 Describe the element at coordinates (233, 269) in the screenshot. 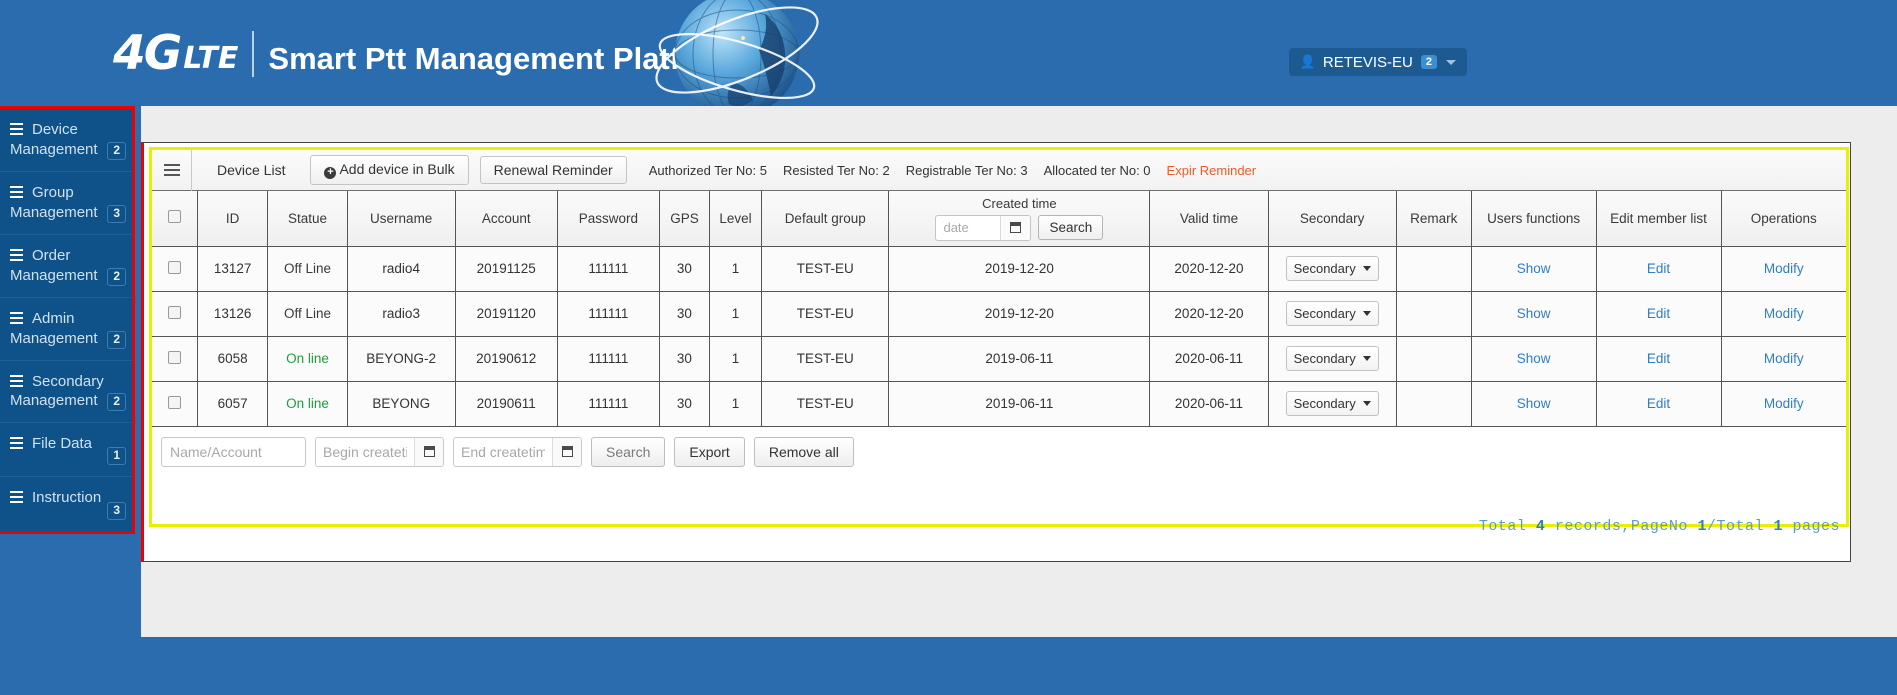

I see `cell-id: 13127` at that location.